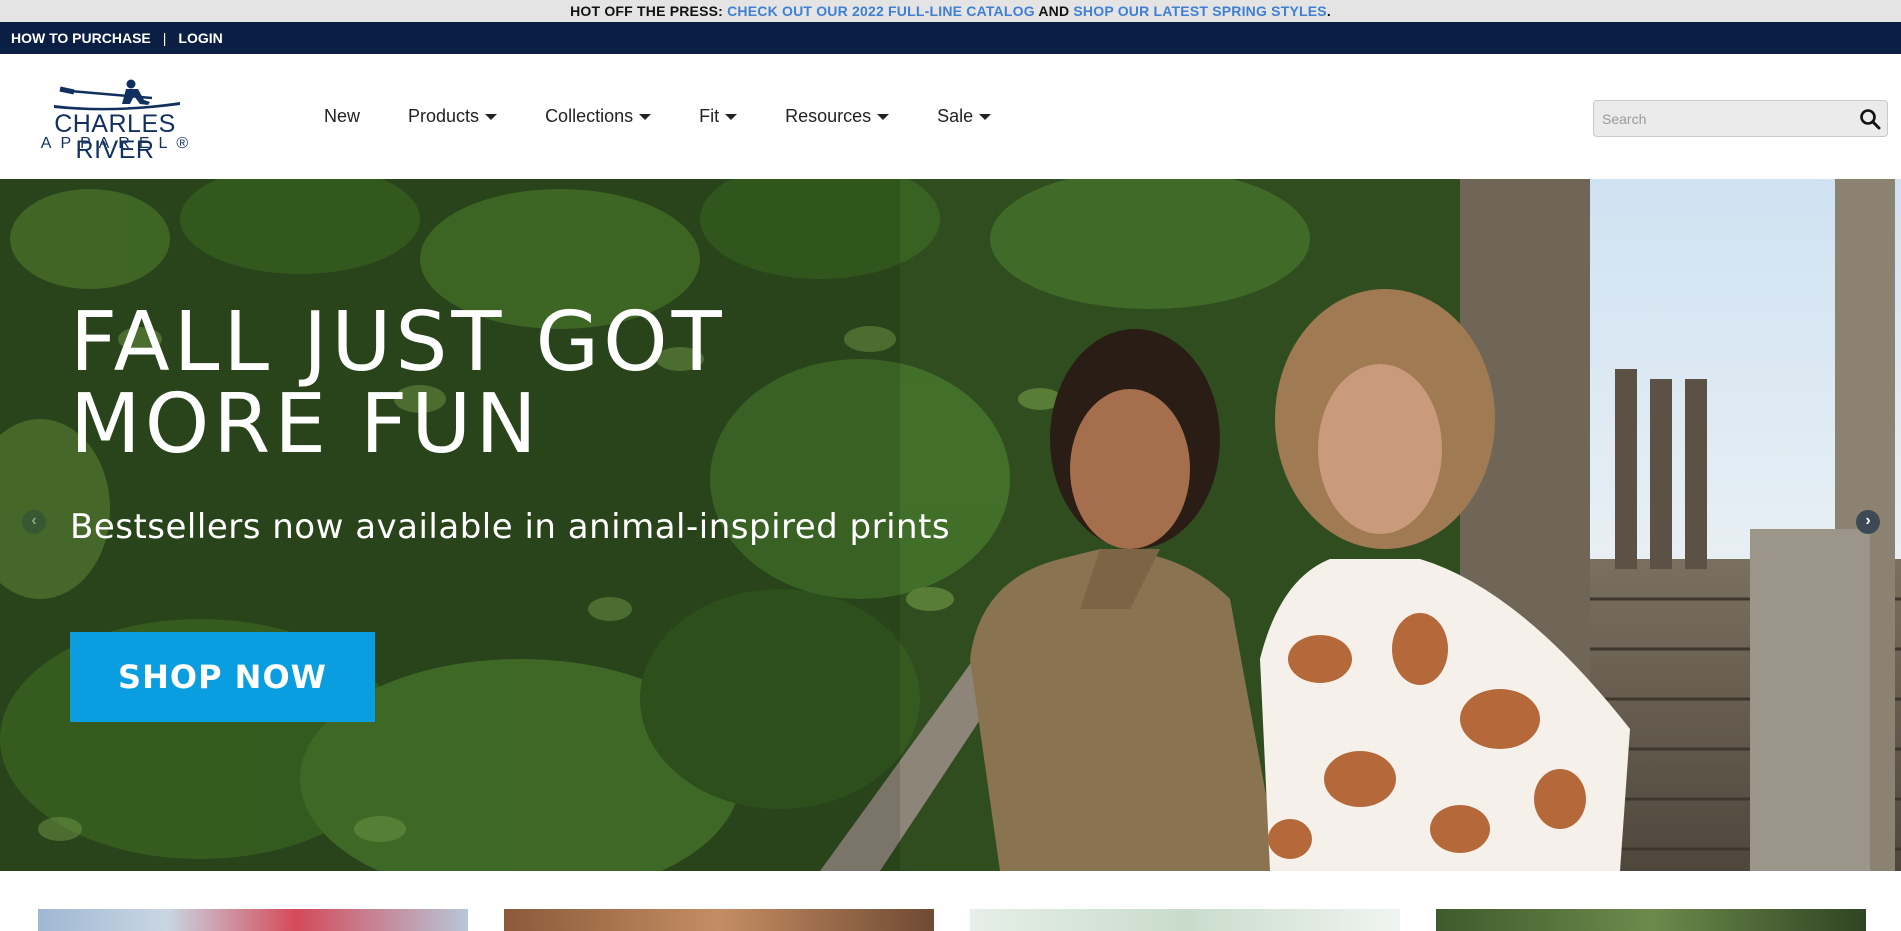 This screenshot has width=1901, height=931. I want to click on announcement-suffix: ., so click(1328, 11).